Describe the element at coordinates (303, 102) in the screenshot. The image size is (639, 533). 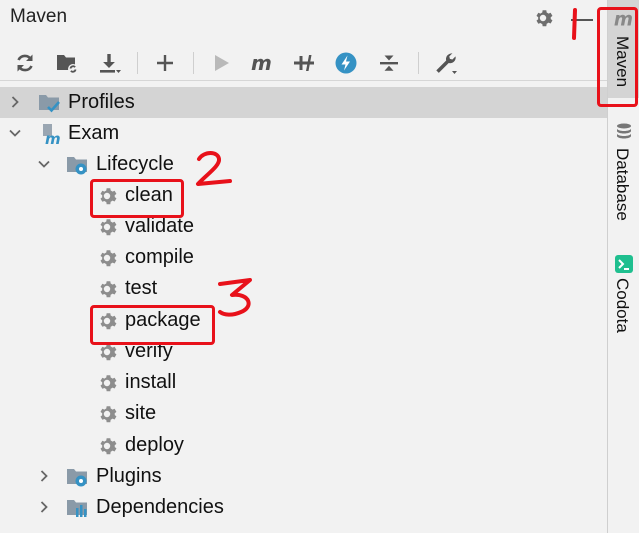
I see `tree-node-profiles: Profiles` at that location.